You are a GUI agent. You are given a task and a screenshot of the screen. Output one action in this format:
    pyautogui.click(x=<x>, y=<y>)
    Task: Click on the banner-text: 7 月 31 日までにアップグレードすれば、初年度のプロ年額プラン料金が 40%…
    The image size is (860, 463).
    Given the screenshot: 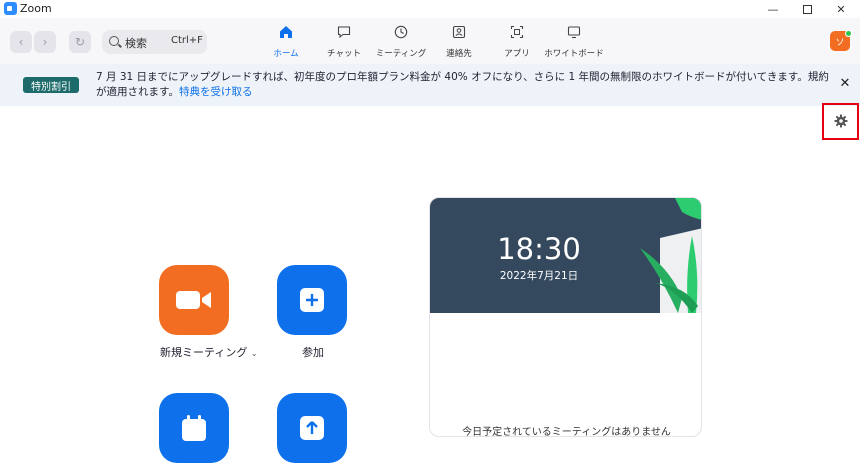 What is the action you would take?
    pyautogui.click(x=466, y=85)
    